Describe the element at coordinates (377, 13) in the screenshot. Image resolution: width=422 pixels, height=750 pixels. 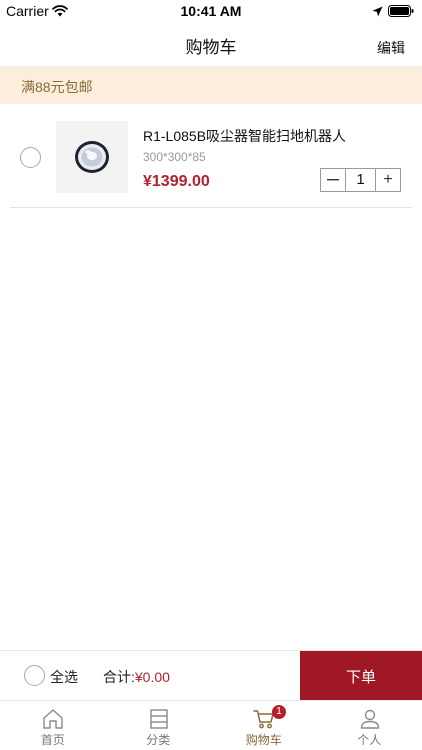
I see `location-arrow-icon` at that location.